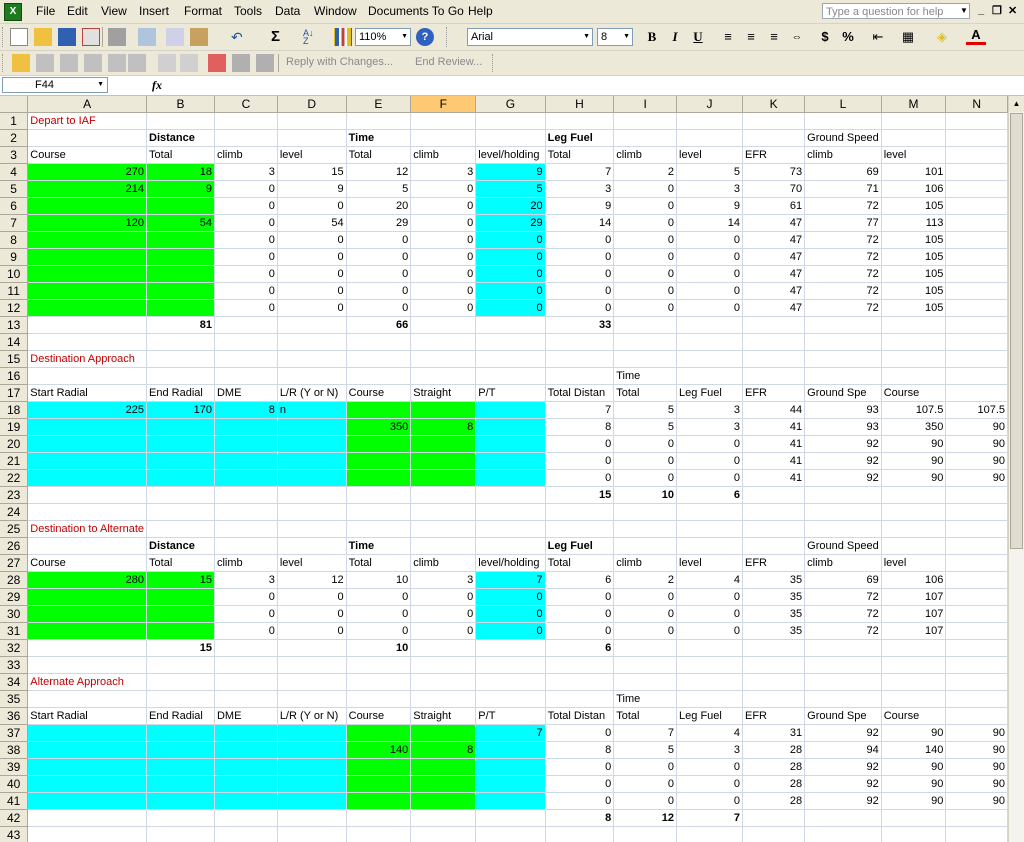 The height and width of the screenshot is (842, 1024). What do you see at coordinates (580, 325) in the screenshot?
I see `cell-h13: 33` at bounding box center [580, 325].